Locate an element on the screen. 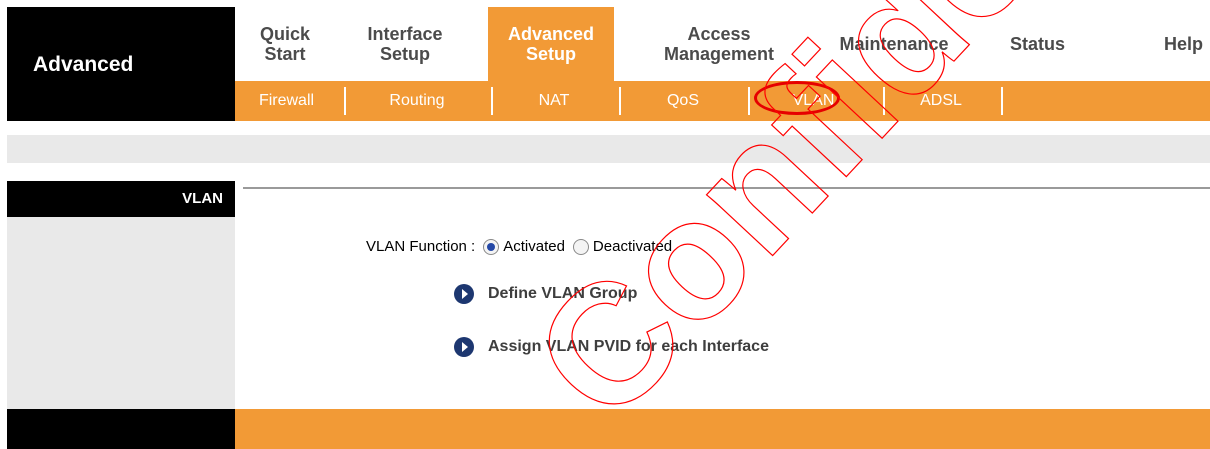 This screenshot has width=1210, height=449. tab-advanced-setup: Advanced Setup is located at coordinates (551, 44).